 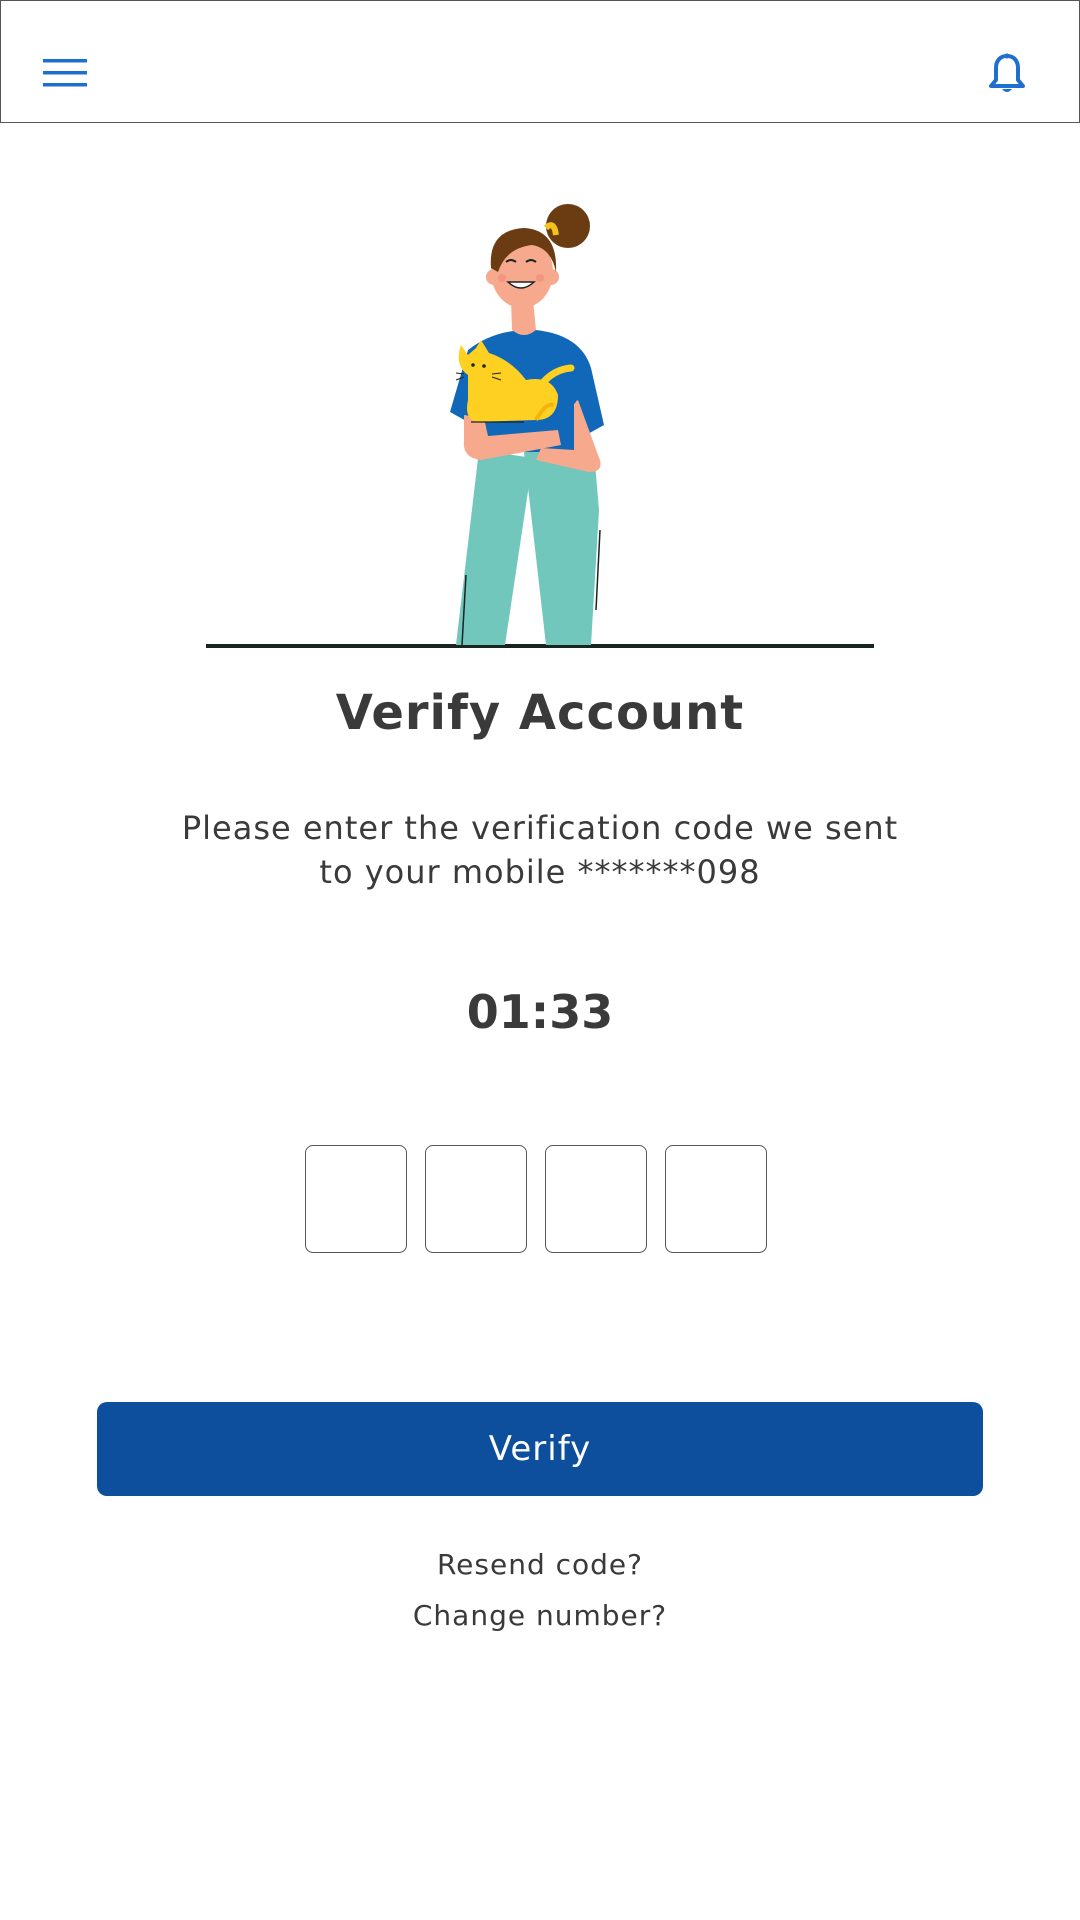 I want to click on notifications-button, so click(x=1007, y=75).